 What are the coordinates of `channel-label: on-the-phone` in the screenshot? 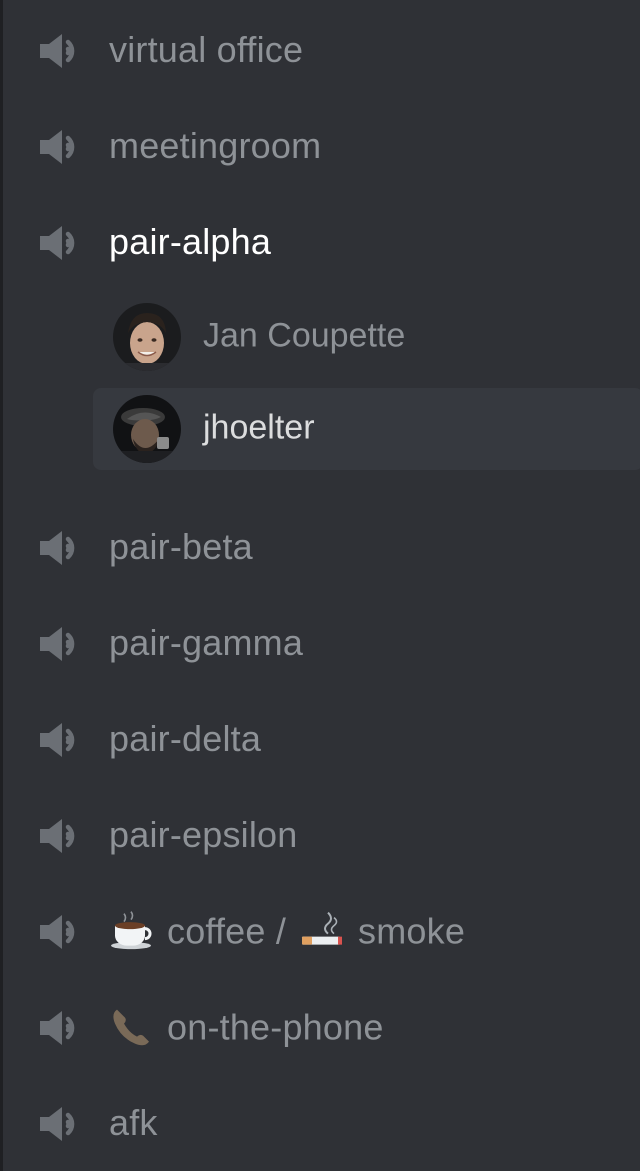 It's located at (246, 1027).